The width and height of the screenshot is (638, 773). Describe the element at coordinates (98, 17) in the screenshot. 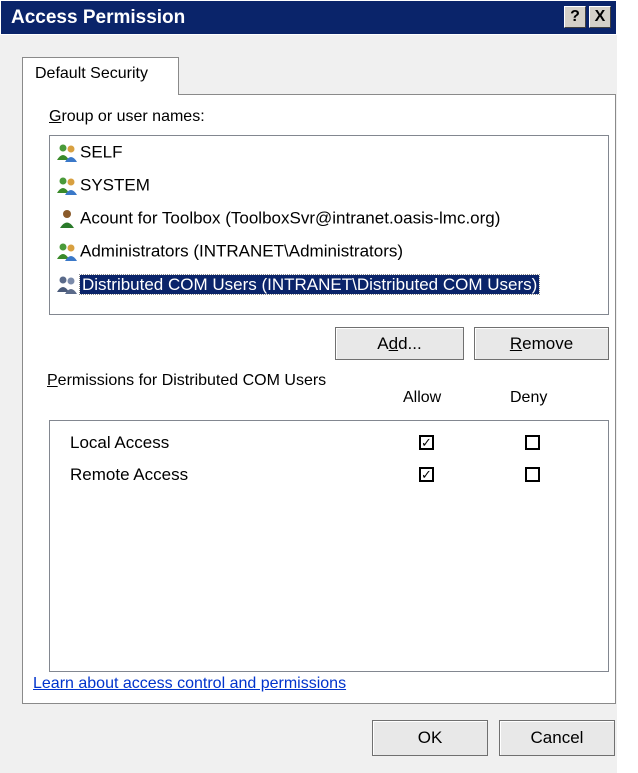

I see `dialog-title: Access Permission` at that location.